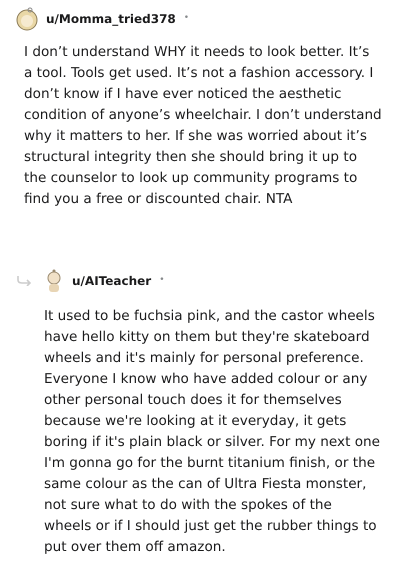  What do you see at coordinates (27, 19) in the screenshot?
I see `avatar-icon` at bounding box center [27, 19].